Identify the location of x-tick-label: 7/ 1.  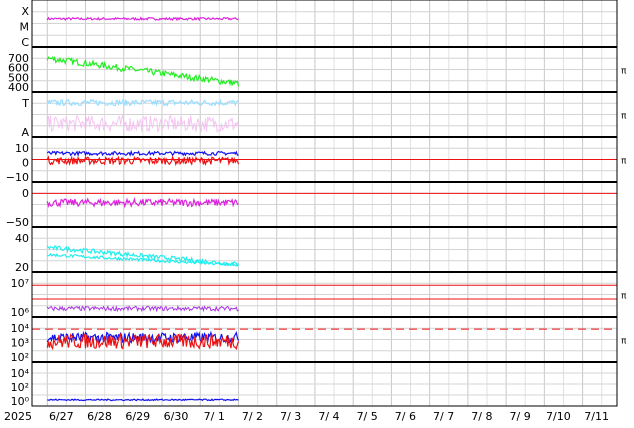
(214, 416).